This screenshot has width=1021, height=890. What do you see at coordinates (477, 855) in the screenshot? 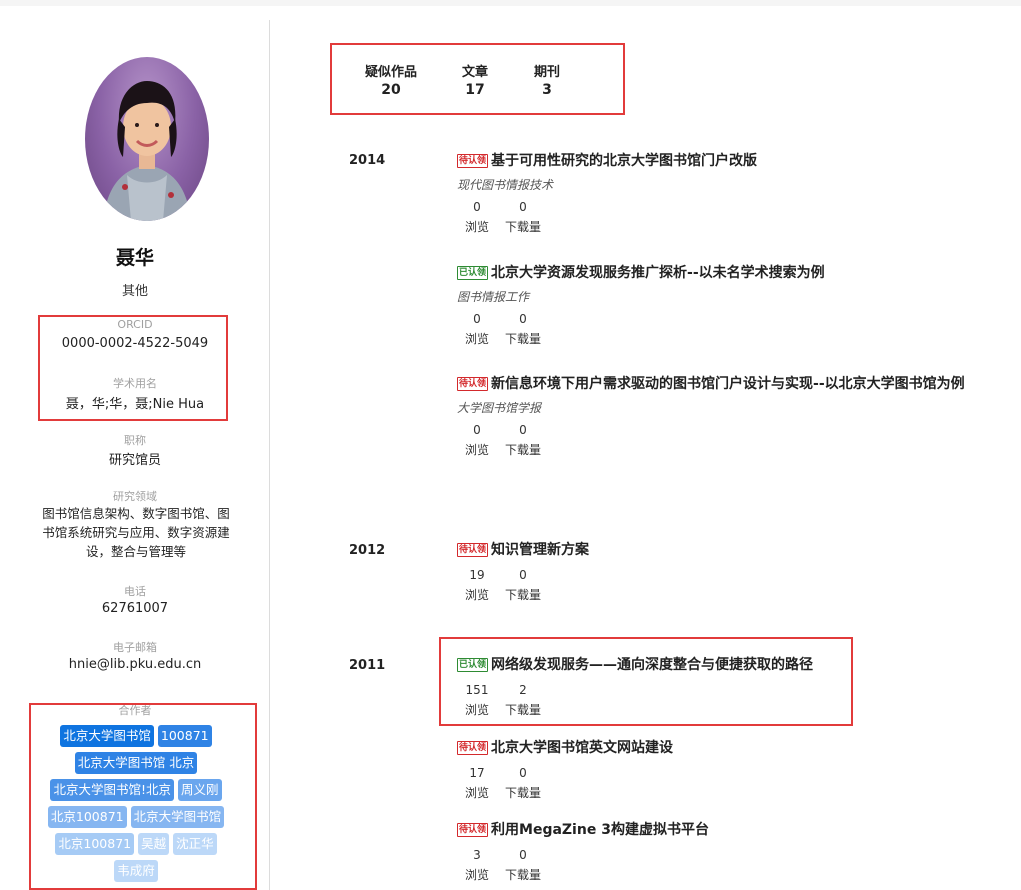
I see `view-count: 3` at bounding box center [477, 855].